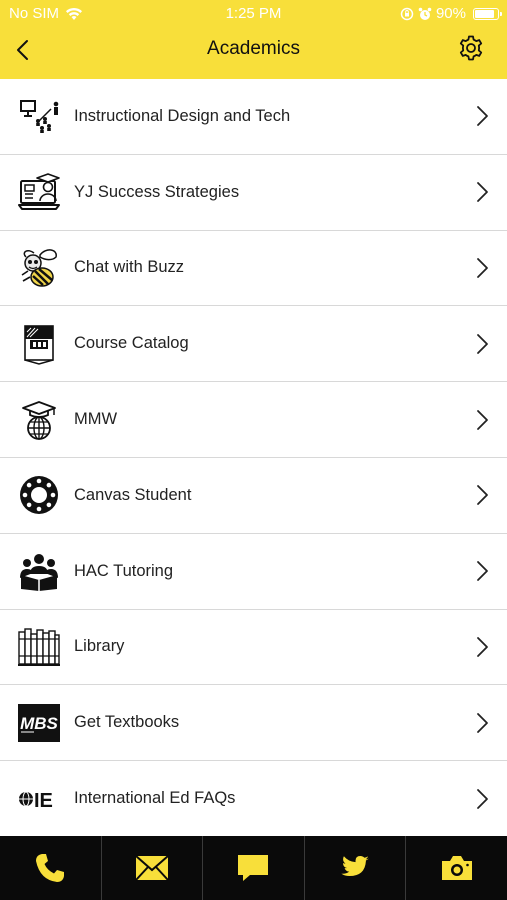 This screenshot has height=900, width=507. I want to click on list-item-yj-success: YJ Success Strategies, so click(253, 192).